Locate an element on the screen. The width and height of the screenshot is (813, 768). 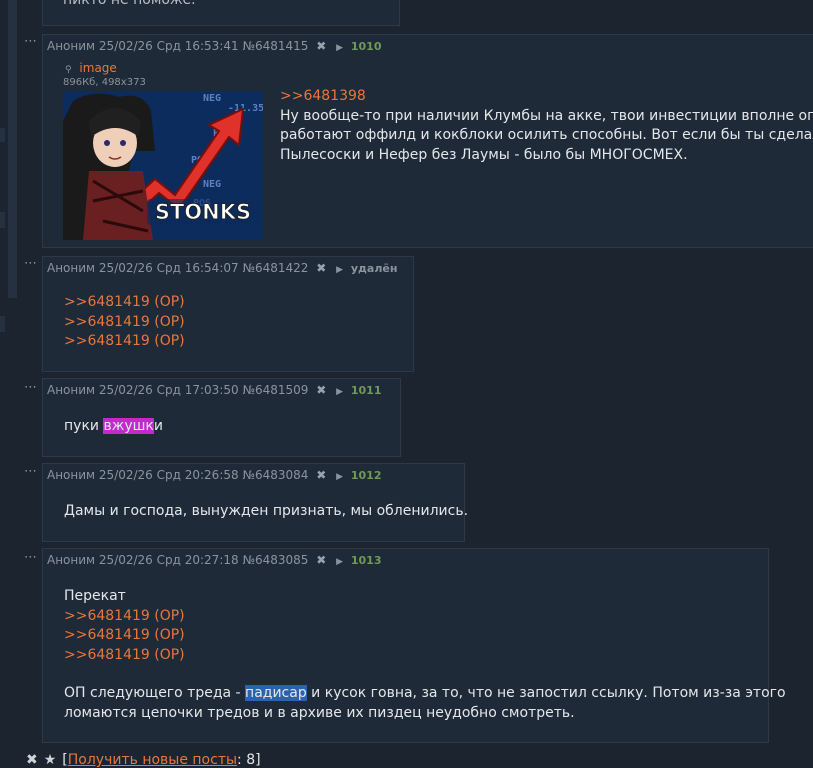
file-link: ⚲ image is located at coordinates (91, 68).